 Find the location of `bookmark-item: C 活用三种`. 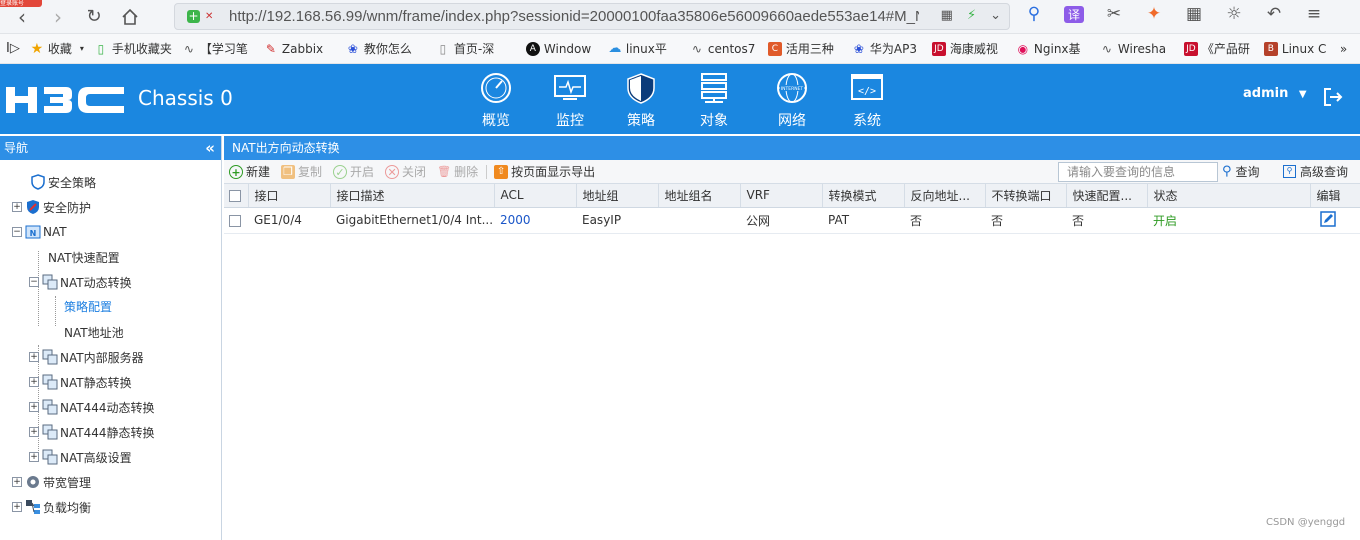

bookmark-item: C 活用三种 is located at coordinates (804, 49).